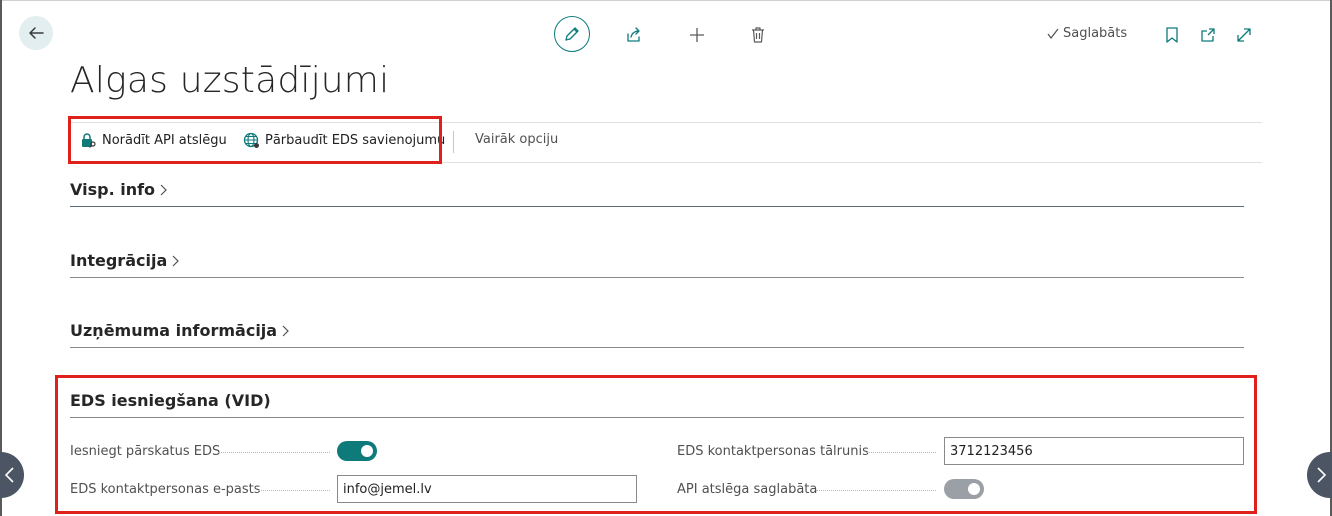  Describe the element at coordinates (113, 189) in the screenshot. I see `fasttab-general-label: Visp. info` at that location.